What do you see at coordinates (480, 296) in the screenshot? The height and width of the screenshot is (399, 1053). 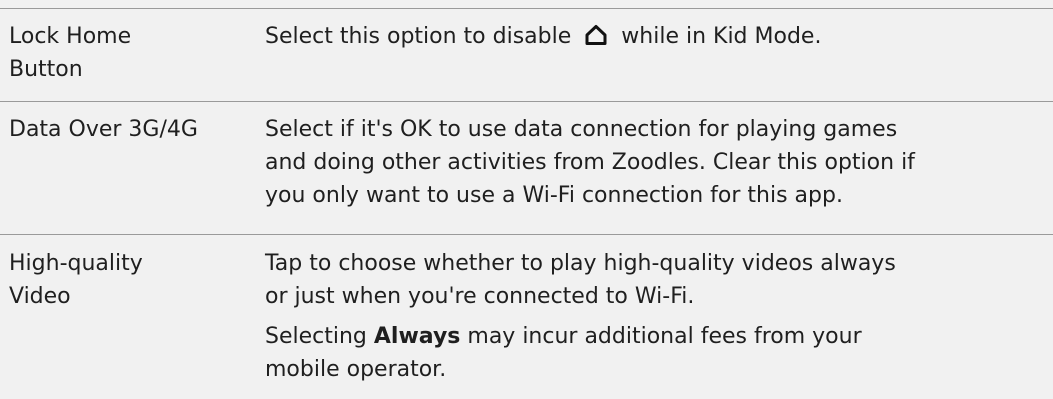 I see `description-line: or just when you're connected to Wi-Fi.` at bounding box center [480, 296].